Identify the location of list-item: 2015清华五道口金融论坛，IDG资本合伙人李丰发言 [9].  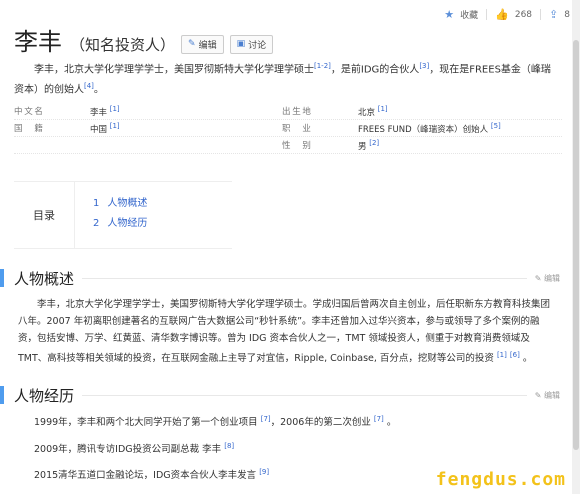
(152, 474).